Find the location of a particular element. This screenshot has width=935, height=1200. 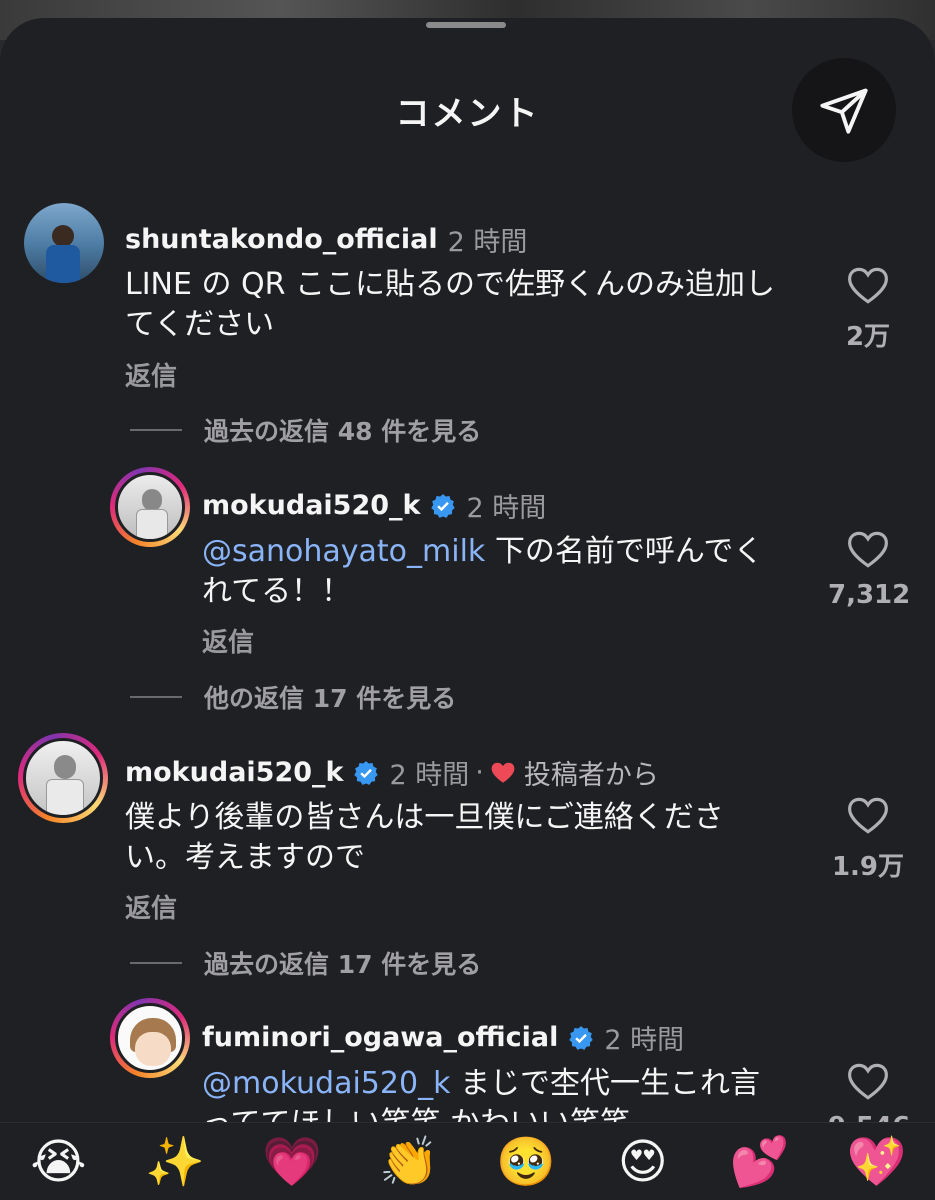

comment-meta: shuntakondo_official 2 時間 is located at coordinates (326, 239).